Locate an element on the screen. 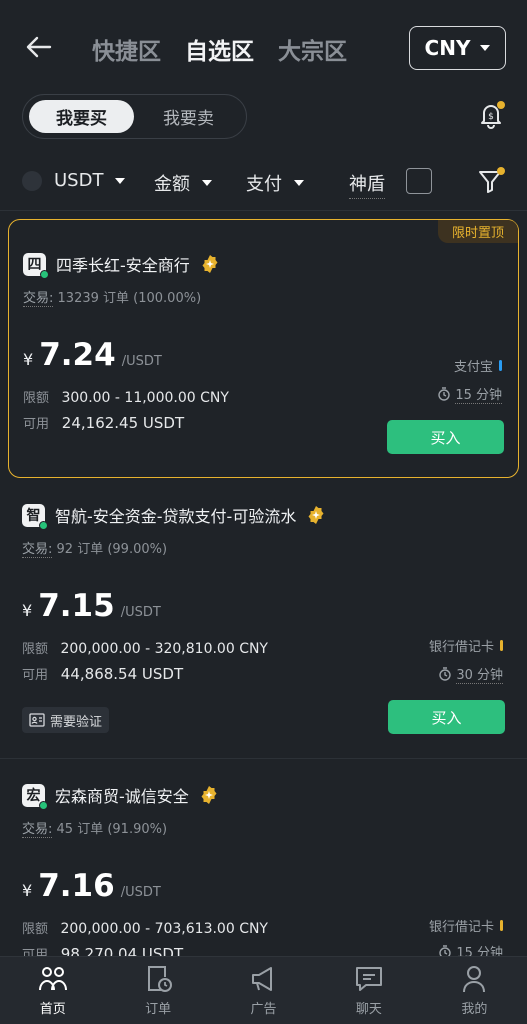  payment-filter: 支付 is located at coordinates (275, 183).